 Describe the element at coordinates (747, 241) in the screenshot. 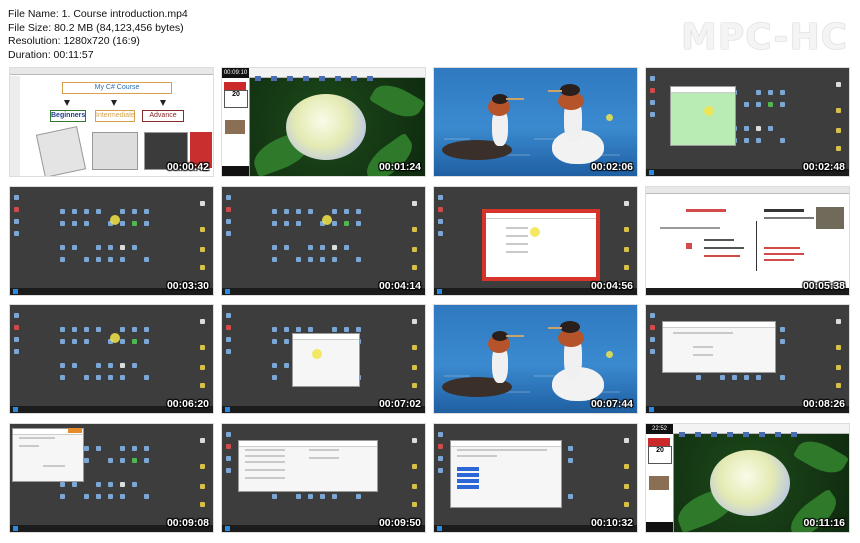

I see `document-page` at that location.